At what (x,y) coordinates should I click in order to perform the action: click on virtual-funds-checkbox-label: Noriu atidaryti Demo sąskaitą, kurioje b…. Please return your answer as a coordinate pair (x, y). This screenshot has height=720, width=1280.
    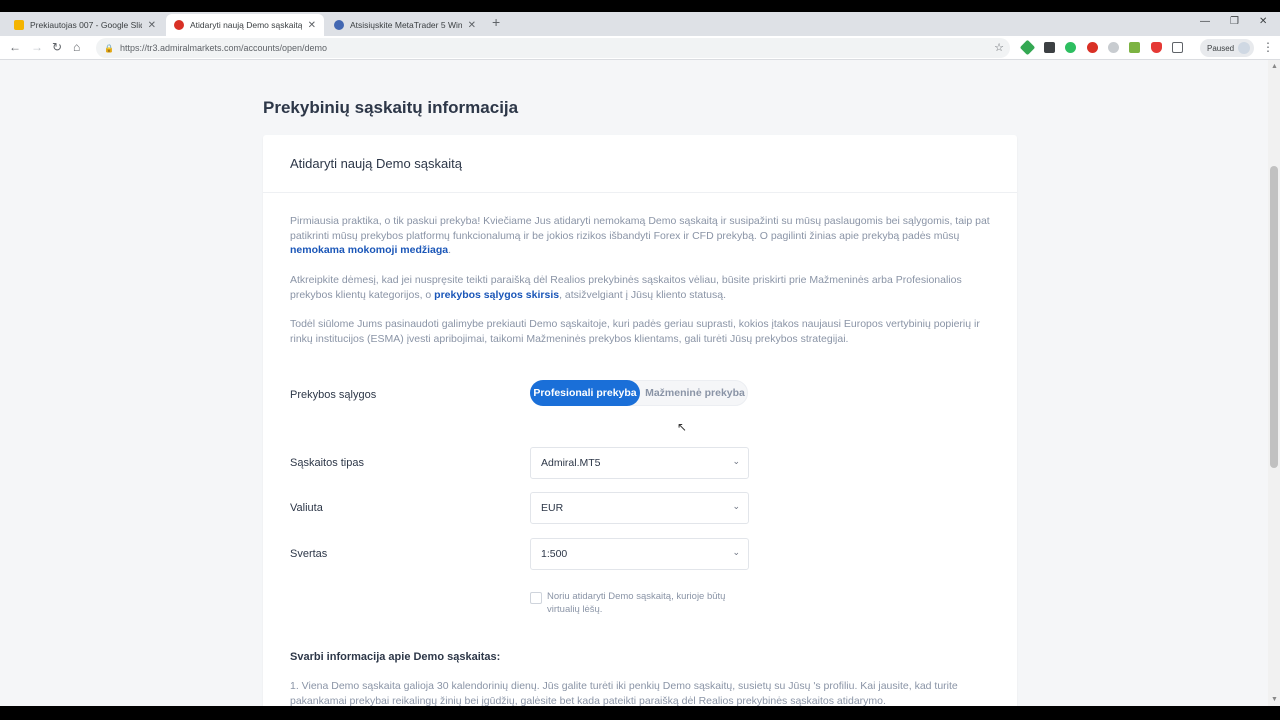
    Looking at the image, I should click on (647, 603).